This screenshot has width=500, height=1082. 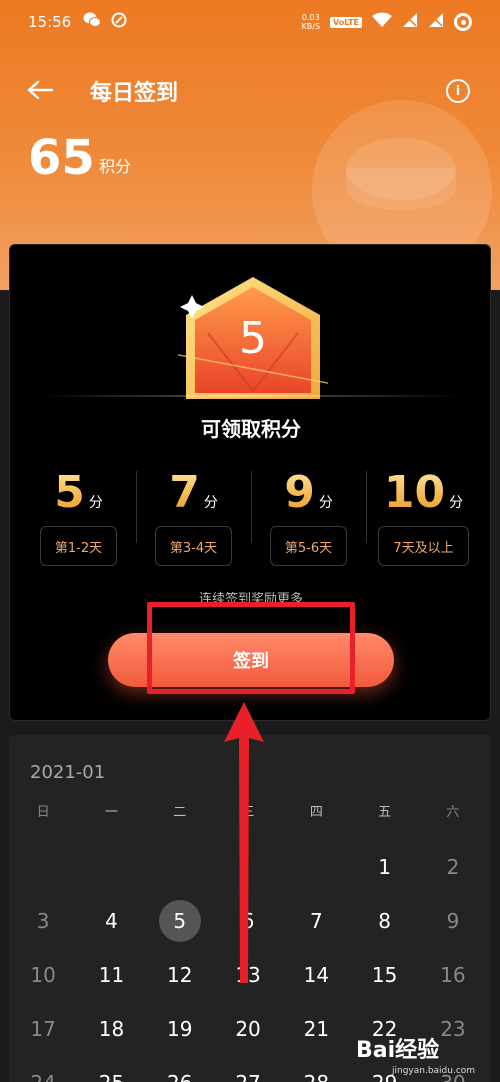 What do you see at coordinates (384, 1072) in the screenshot?
I see `calendar-day: 29` at bounding box center [384, 1072].